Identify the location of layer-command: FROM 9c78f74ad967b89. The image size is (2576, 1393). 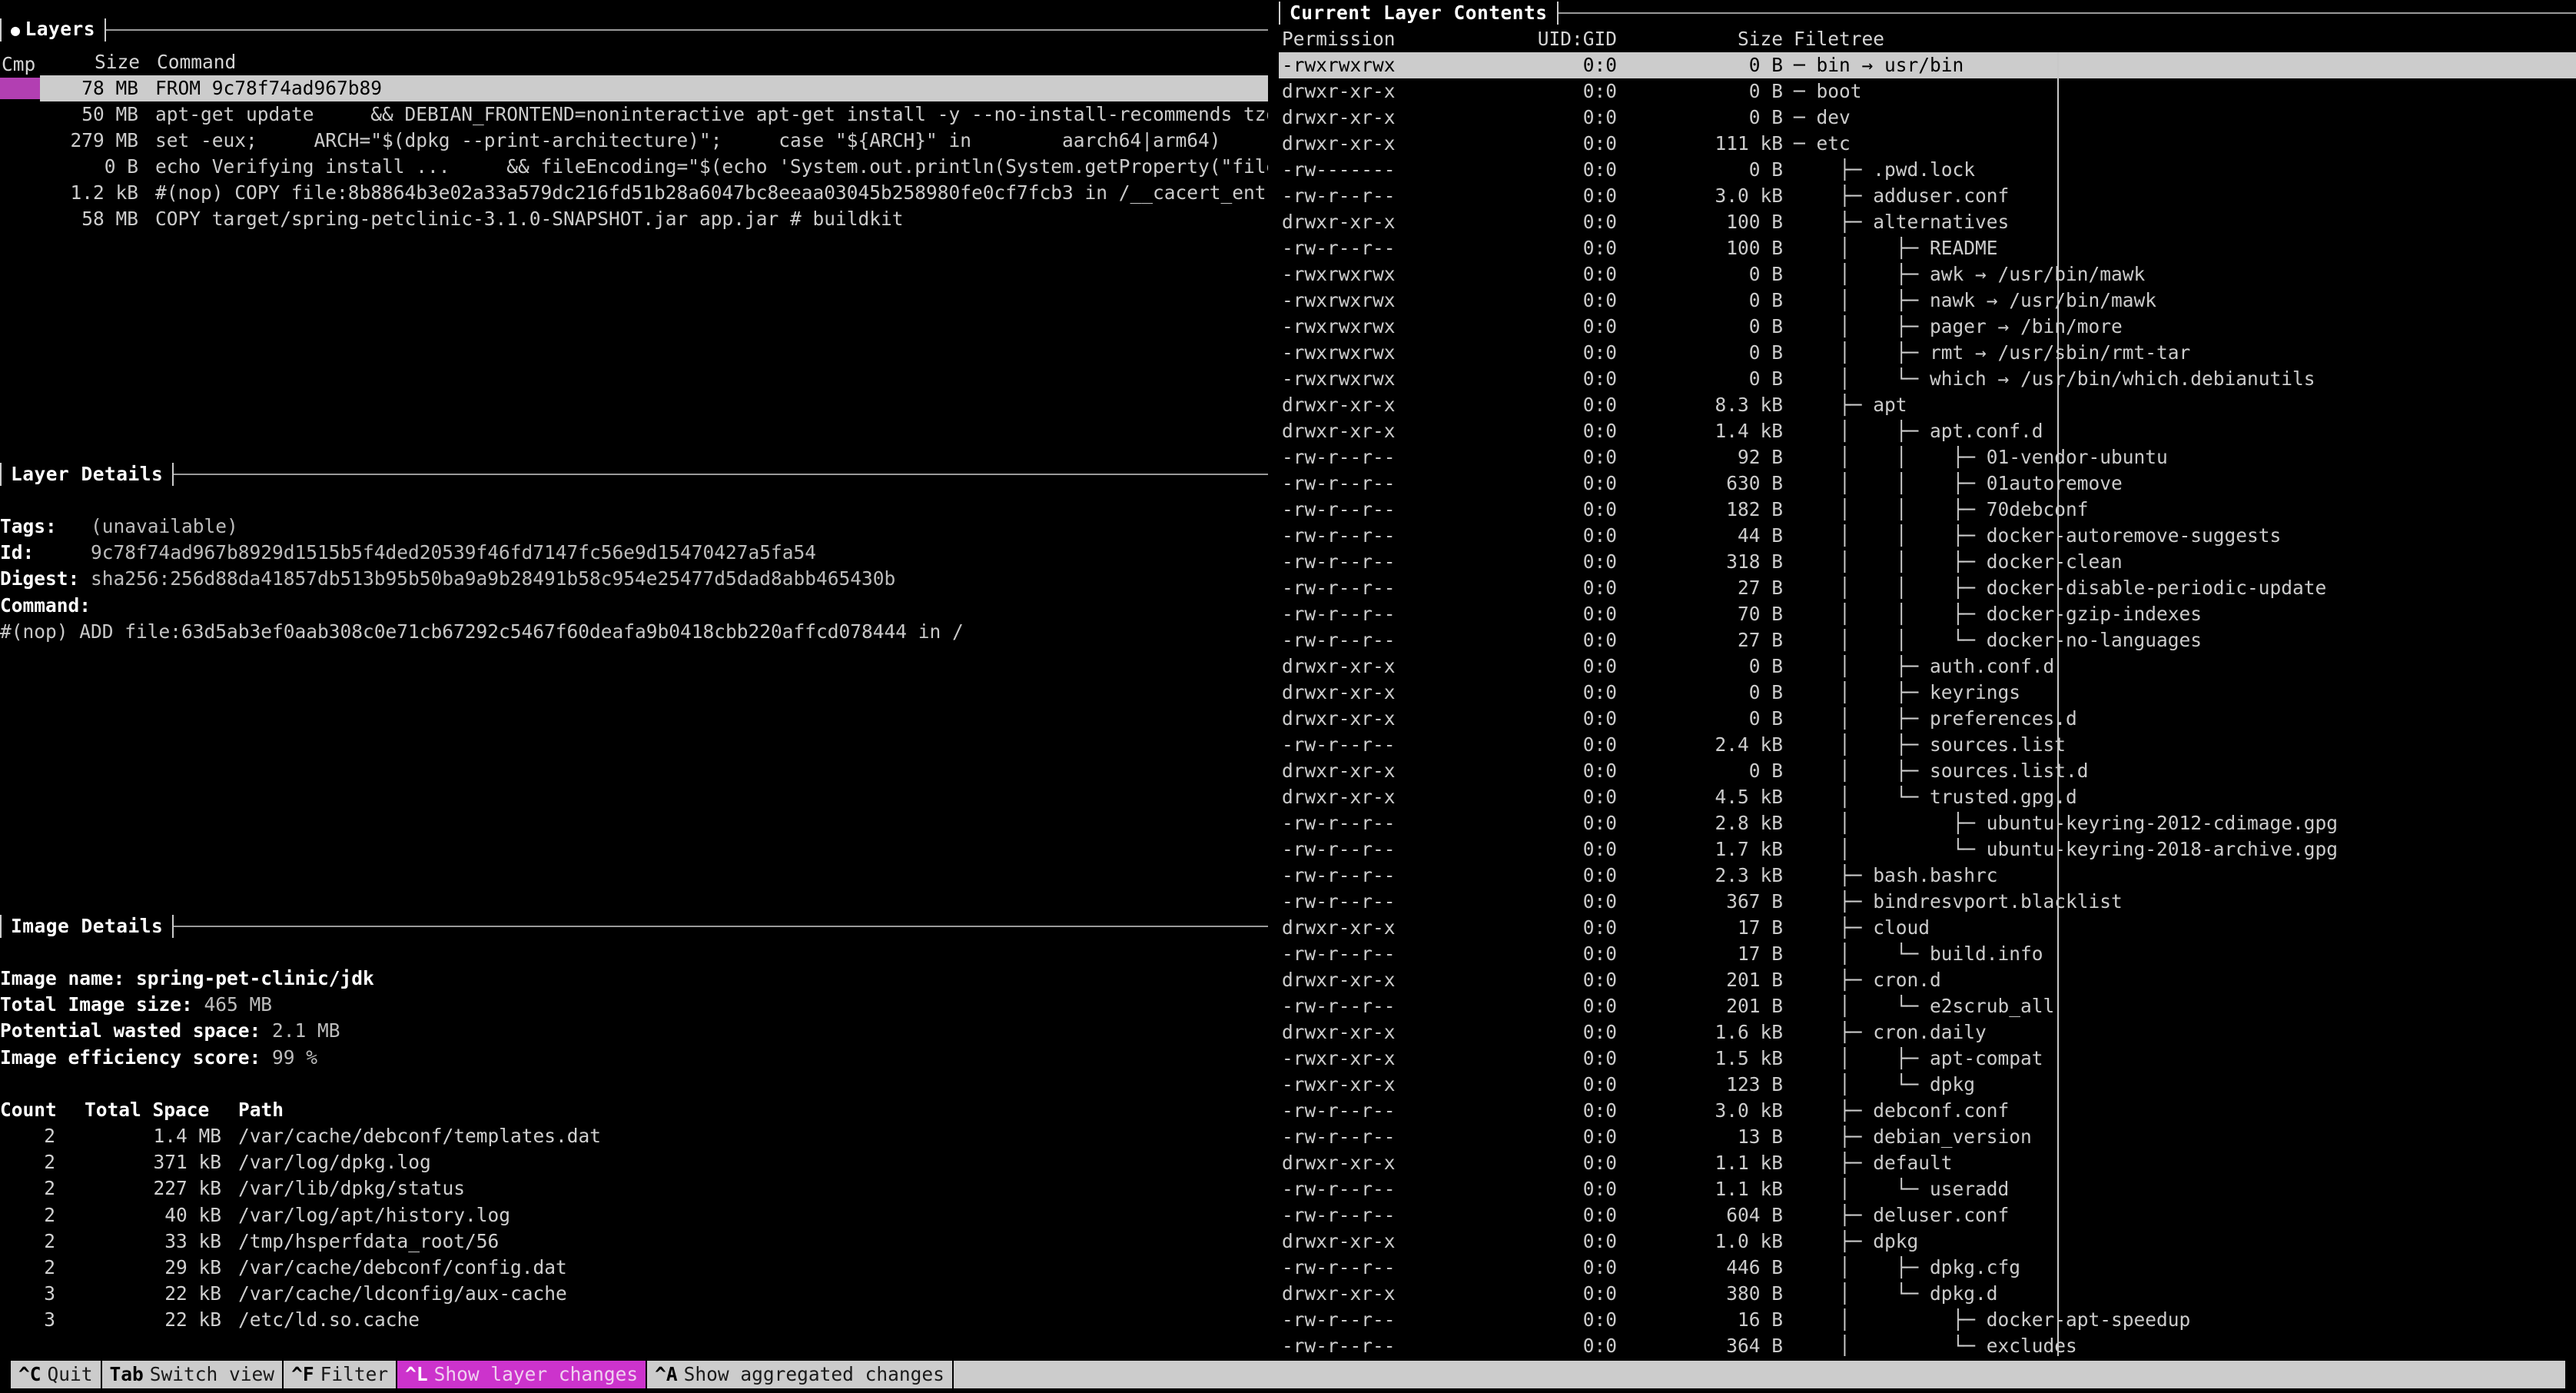
(711, 88).